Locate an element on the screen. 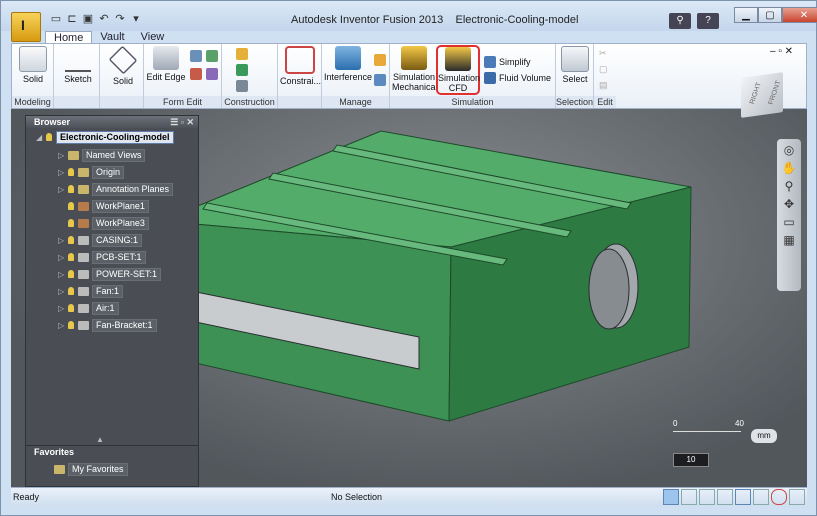 The image size is (817, 516). group-manage: Interference Manage is located at coordinates (356, 76).